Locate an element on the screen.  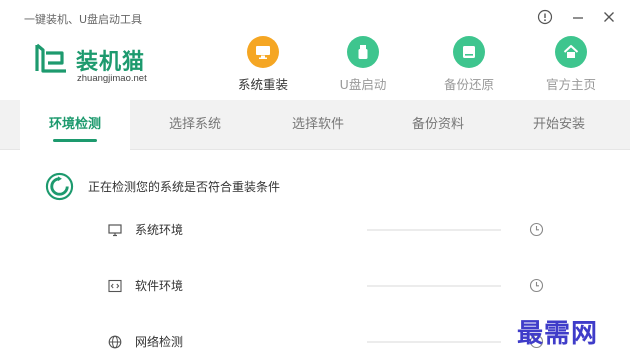
step-tabs: 环境检测 选择系统 选择软件 备份资料 开始安装 is located at coordinates (315, 125).